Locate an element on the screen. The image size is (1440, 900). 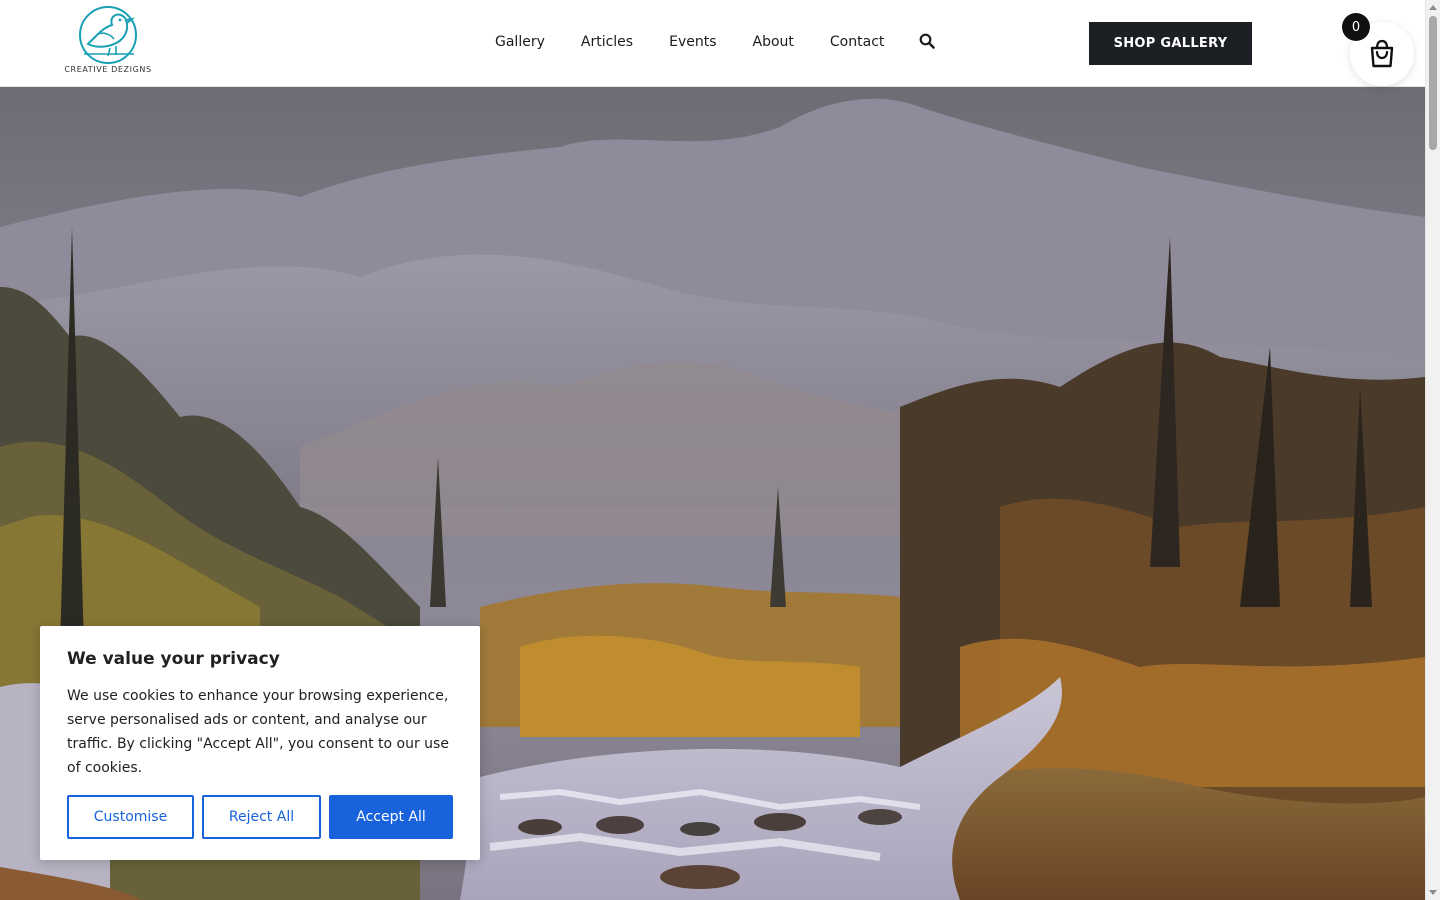
vertical-scrollbar is located at coordinates (1432, 450).